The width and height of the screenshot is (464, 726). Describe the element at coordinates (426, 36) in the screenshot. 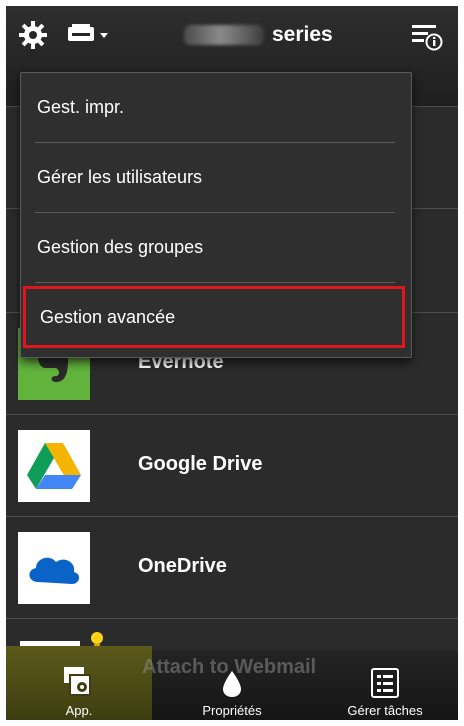

I see `info-menu-icon` at that location.